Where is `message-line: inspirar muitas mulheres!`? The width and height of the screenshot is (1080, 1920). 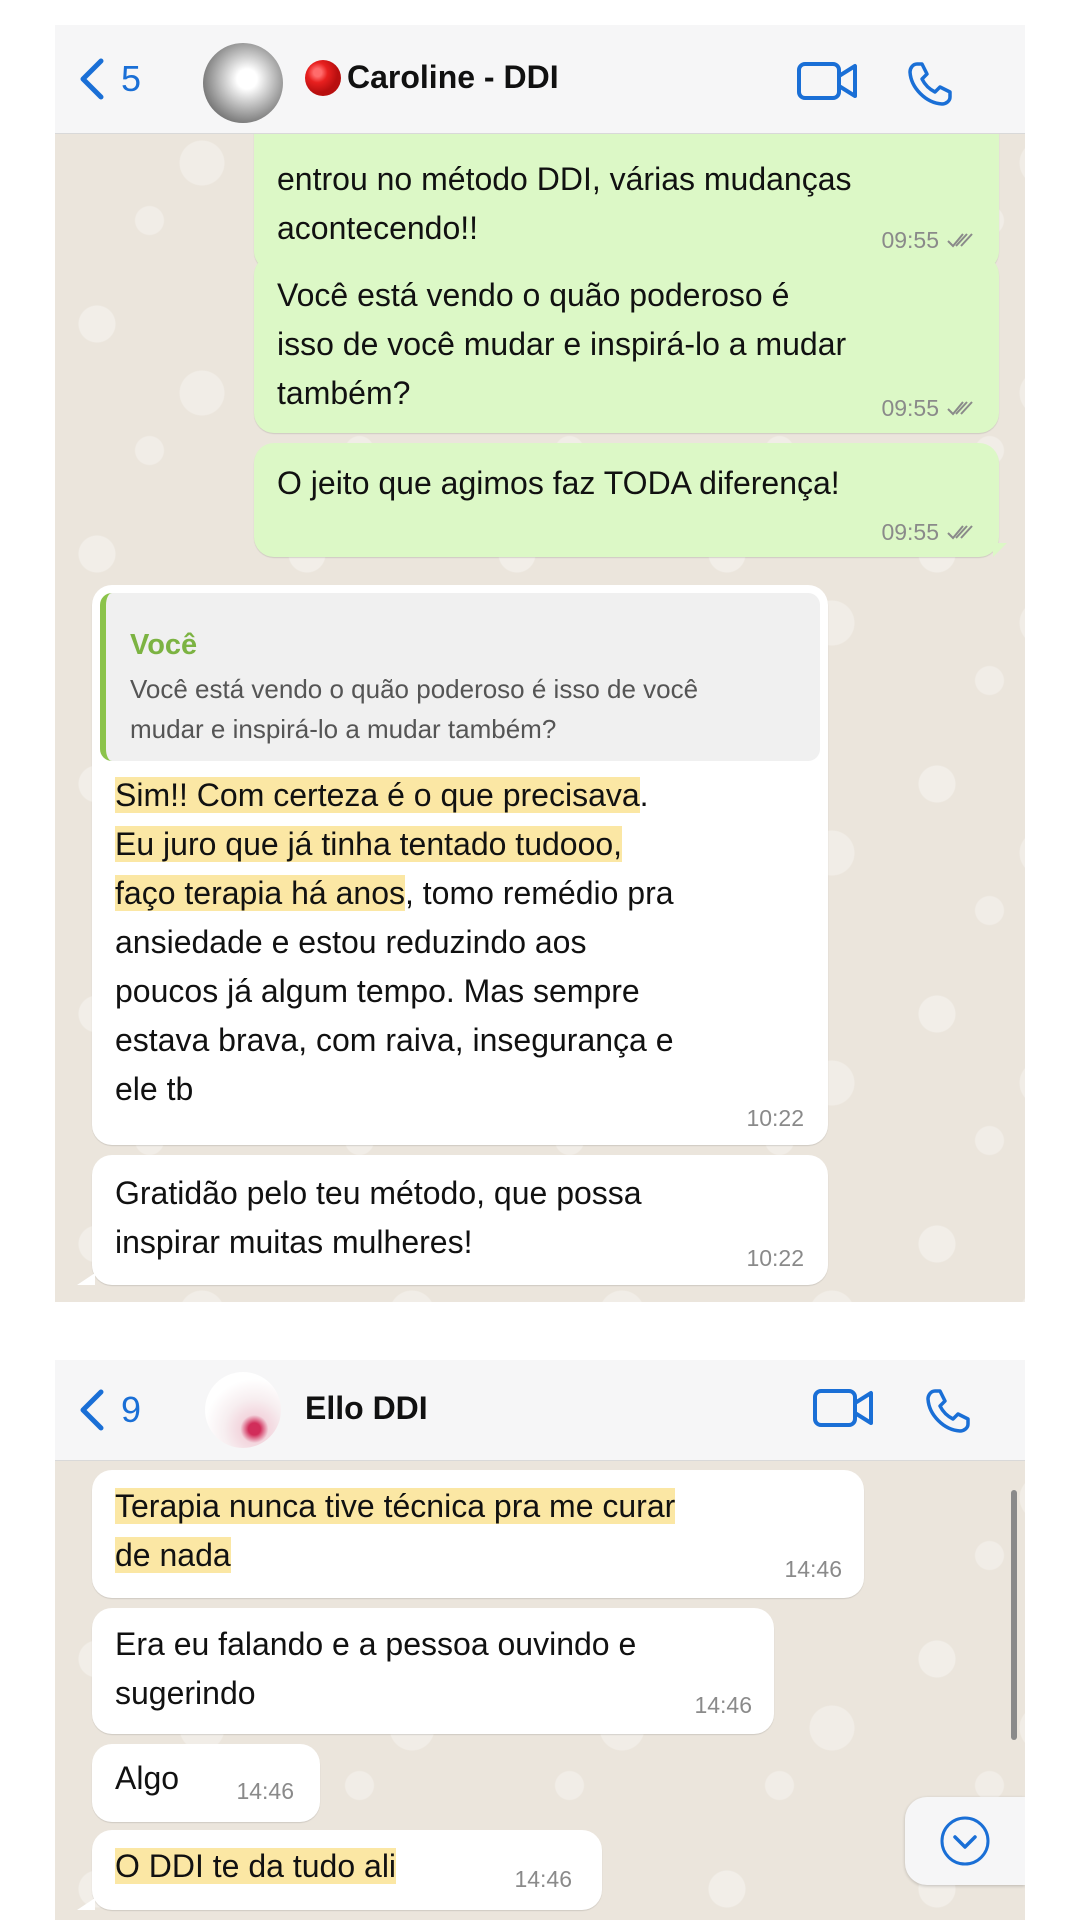
message-line: inspirar muitas mulheres! is located at coordinates (294, 1242).